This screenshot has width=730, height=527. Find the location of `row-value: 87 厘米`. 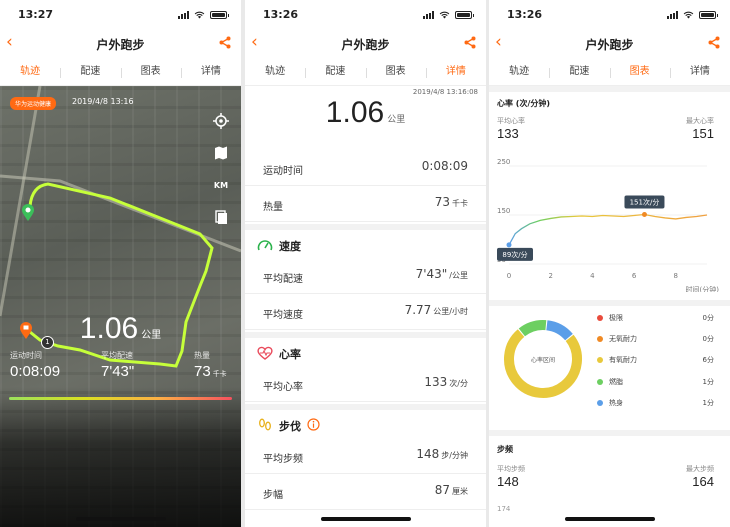

row-value: 87 厘米 is located at coordinates (451, 490).